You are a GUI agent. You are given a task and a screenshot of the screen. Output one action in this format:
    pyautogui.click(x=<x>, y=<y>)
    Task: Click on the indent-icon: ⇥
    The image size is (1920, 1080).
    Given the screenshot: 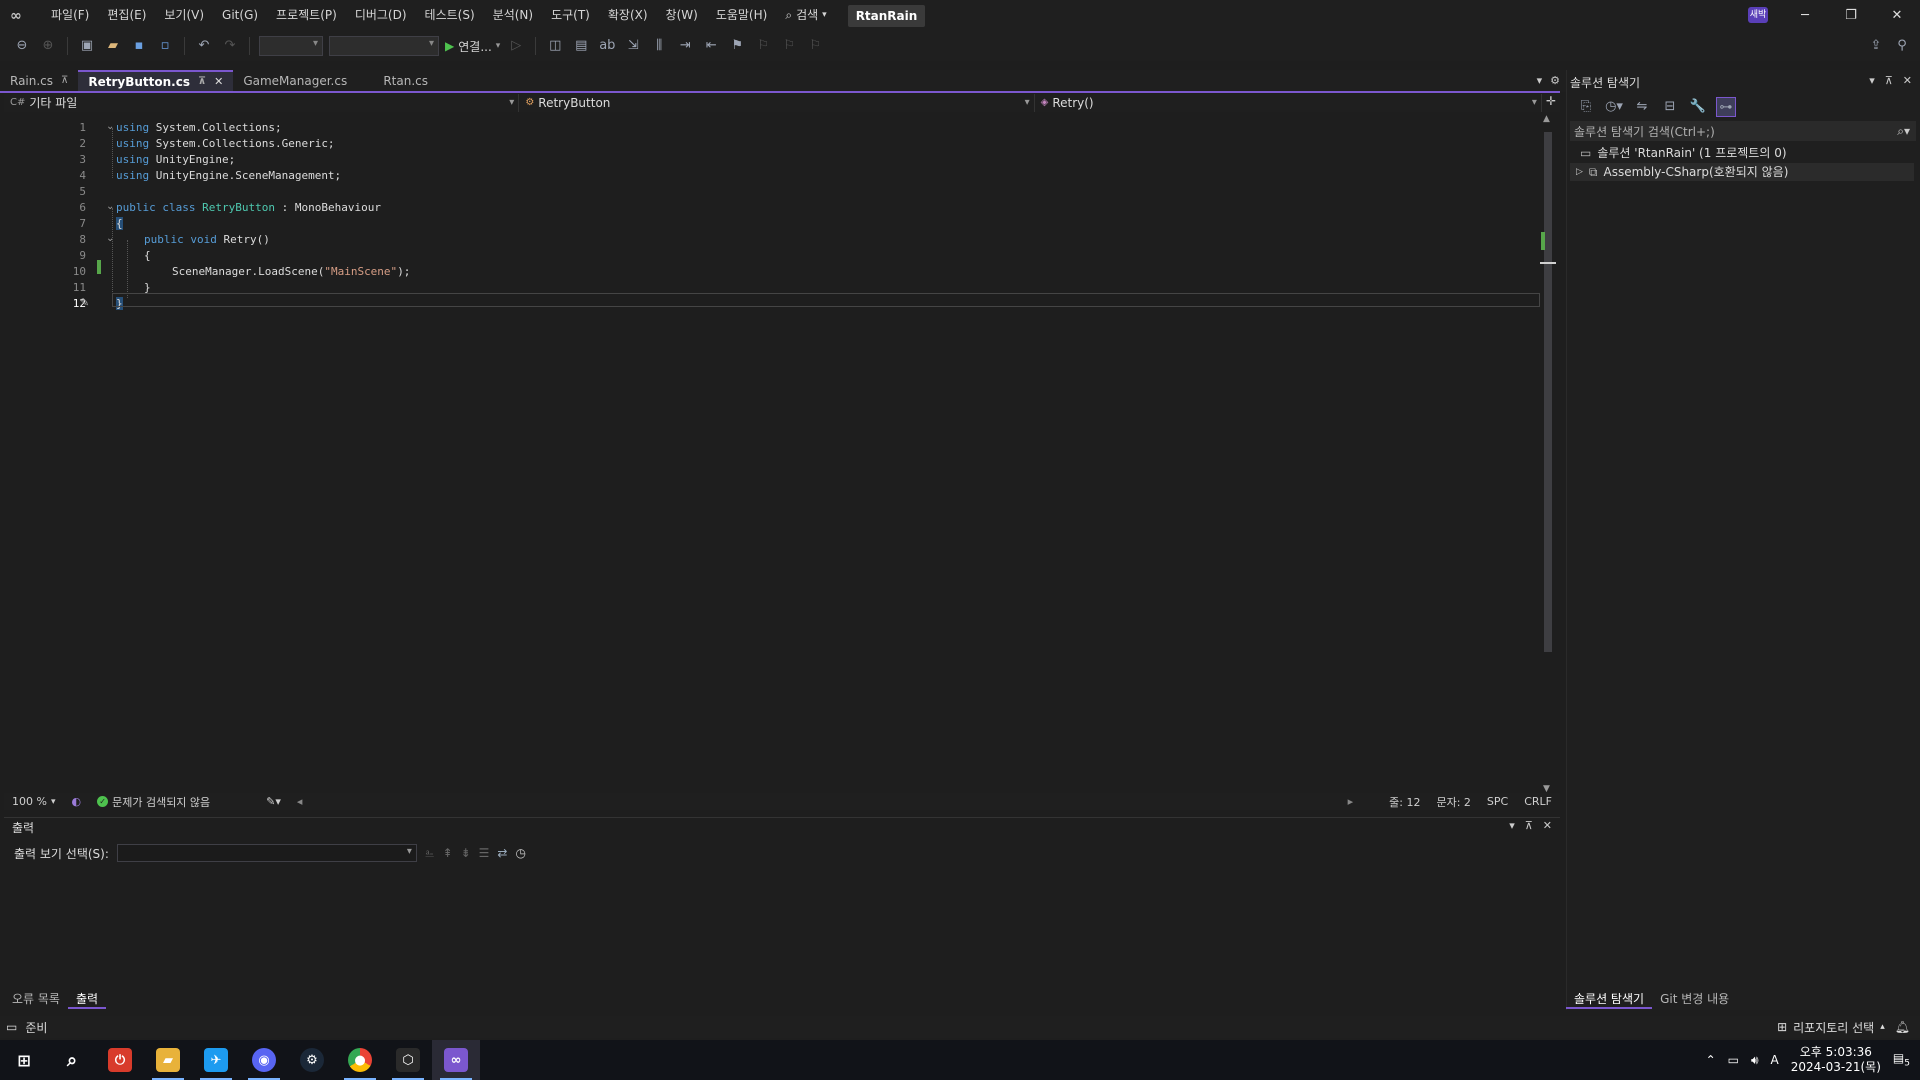 What is the action you would take?
    pyautogui.click(x=685, y=46)
    